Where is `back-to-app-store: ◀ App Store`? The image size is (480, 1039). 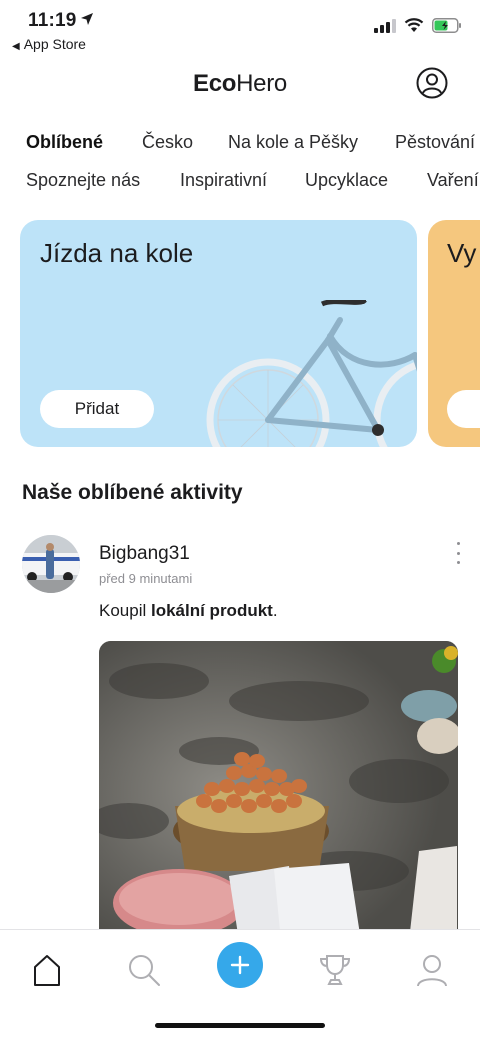
back-to-app-store: ◀ App Store is located at coordinates (49, 44).